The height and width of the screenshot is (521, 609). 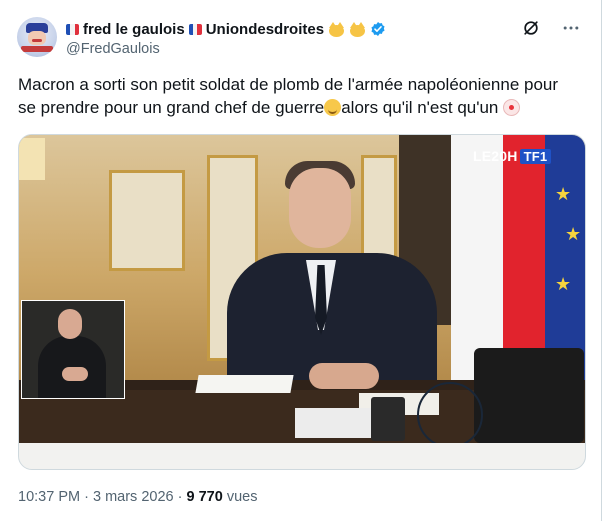 I want to click on wall-panel, so click(x=147, y=220).